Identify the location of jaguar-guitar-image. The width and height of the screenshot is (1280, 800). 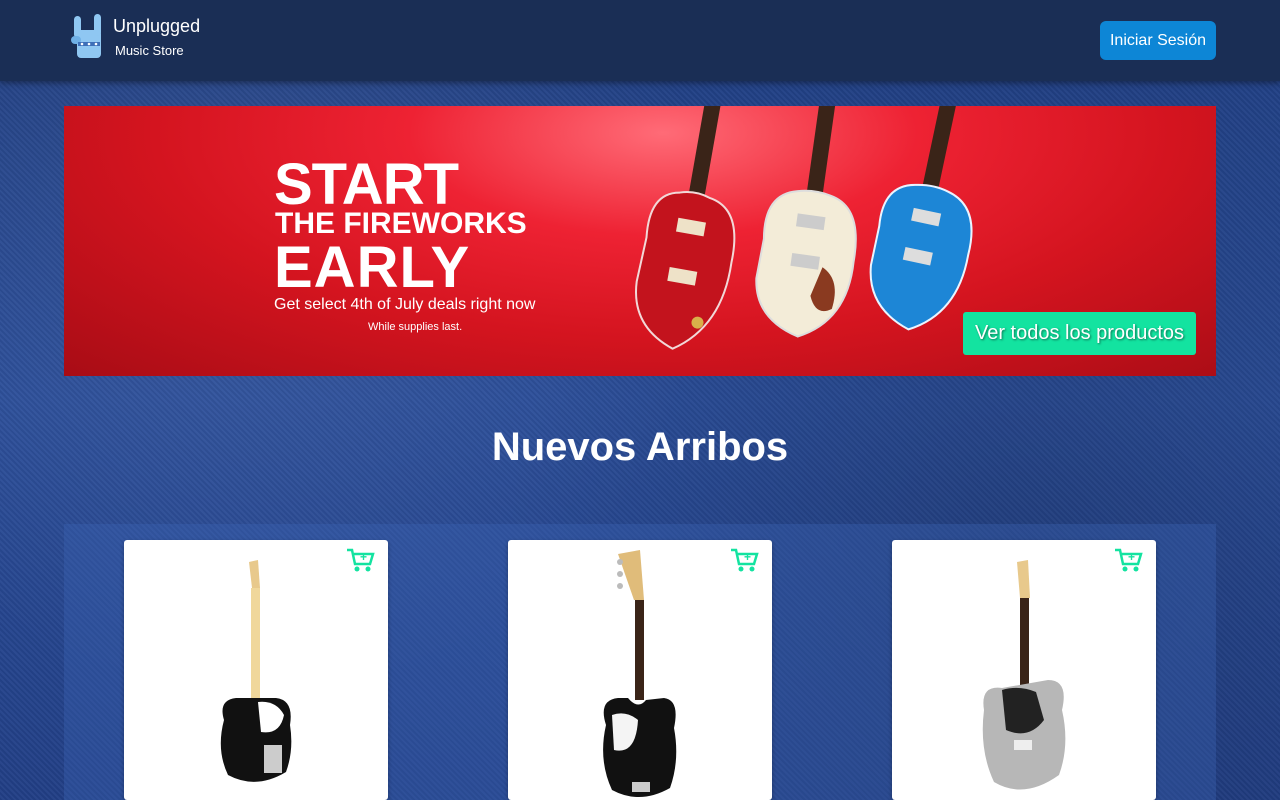
(1024, 675).